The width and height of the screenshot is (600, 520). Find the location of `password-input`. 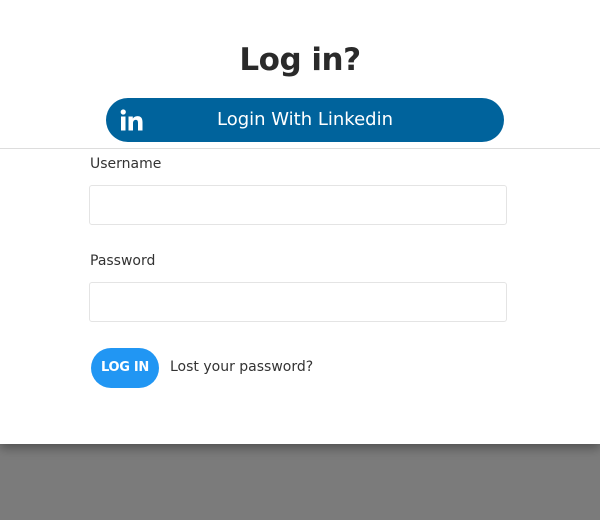

password-input is located at coordinates (298, 302).